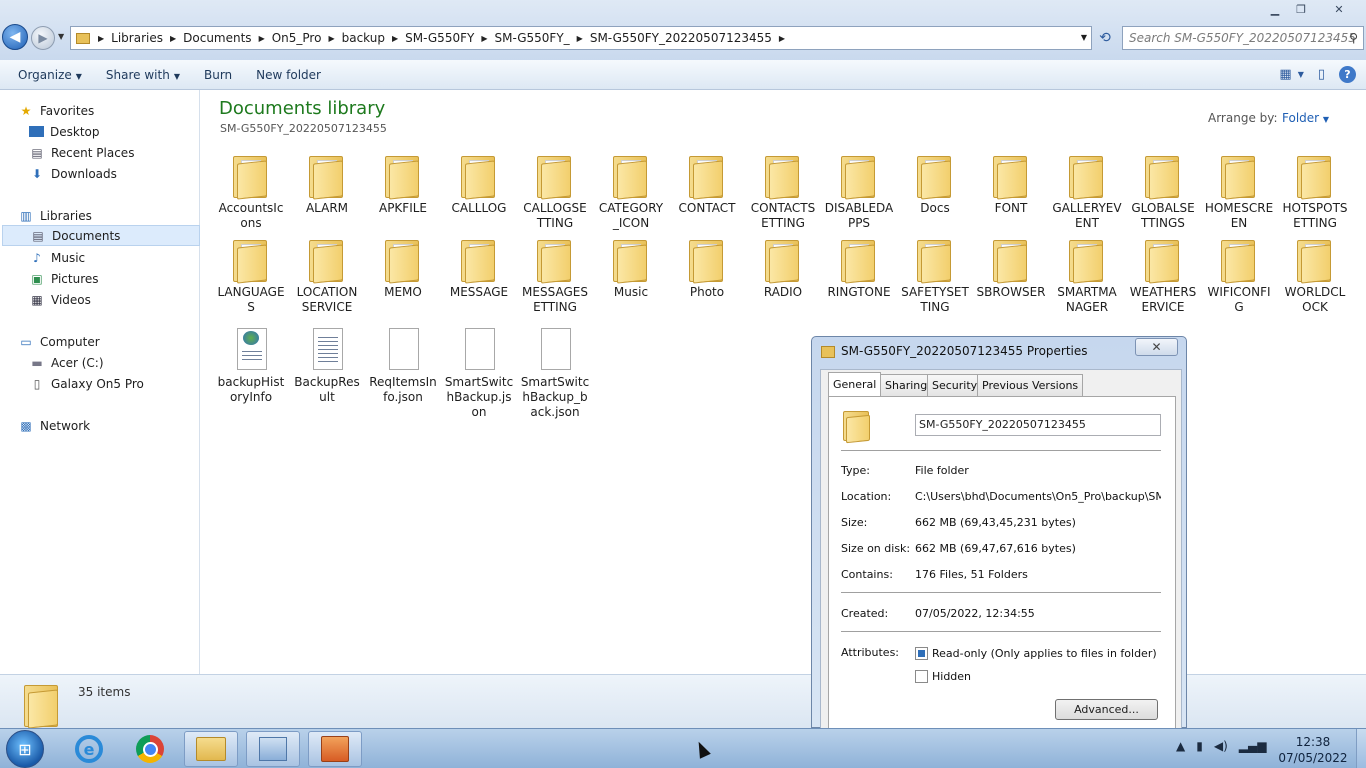  Describe the element at coordinates (855, 384) in the screenshot. I see `tab-general: General` at that location.